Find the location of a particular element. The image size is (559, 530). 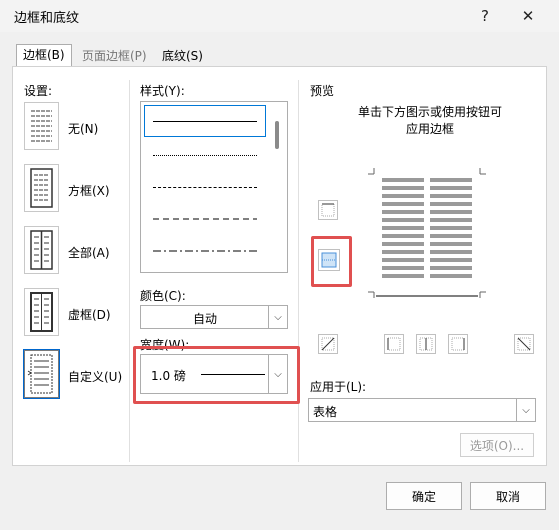

help-icon: ? is located at coordinates (485, 16).